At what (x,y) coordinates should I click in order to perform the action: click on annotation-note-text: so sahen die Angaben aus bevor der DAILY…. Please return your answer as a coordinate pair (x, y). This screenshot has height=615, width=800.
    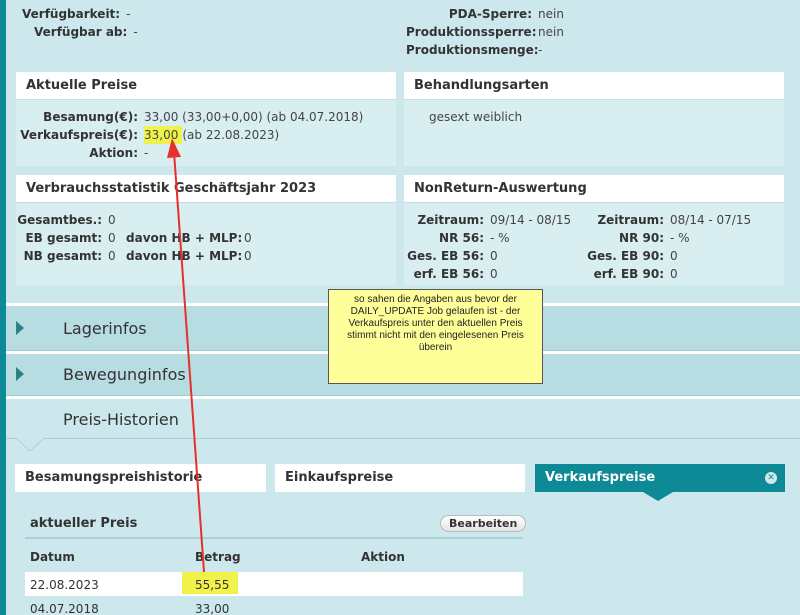
    Looking at the image, I should click on (435, 323).